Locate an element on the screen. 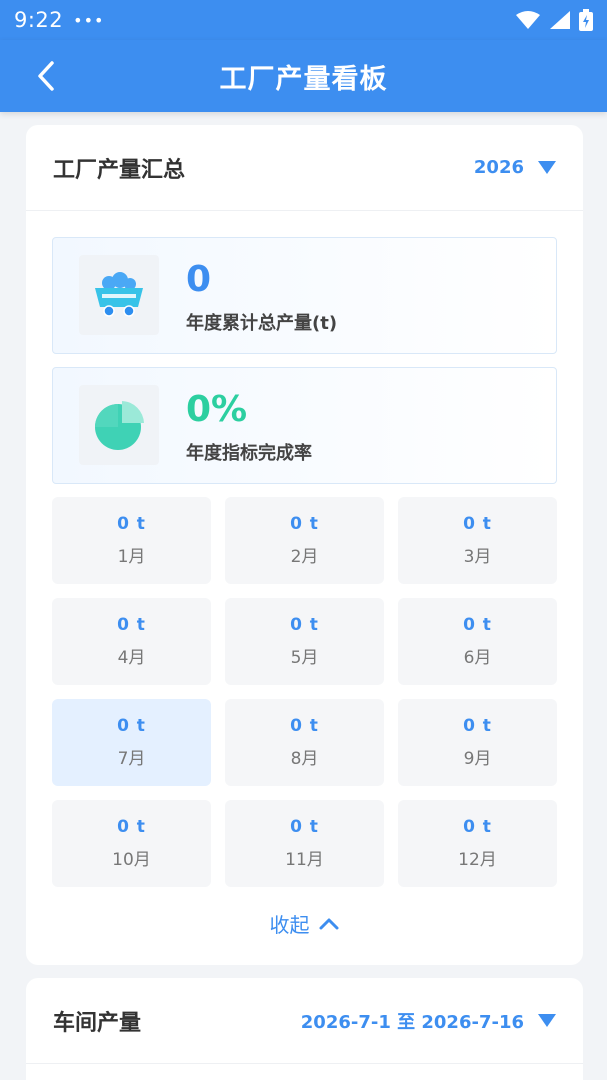 This screenshot has height=1080, width=607. month-label: 8月 is located at coordinates (304, 759).